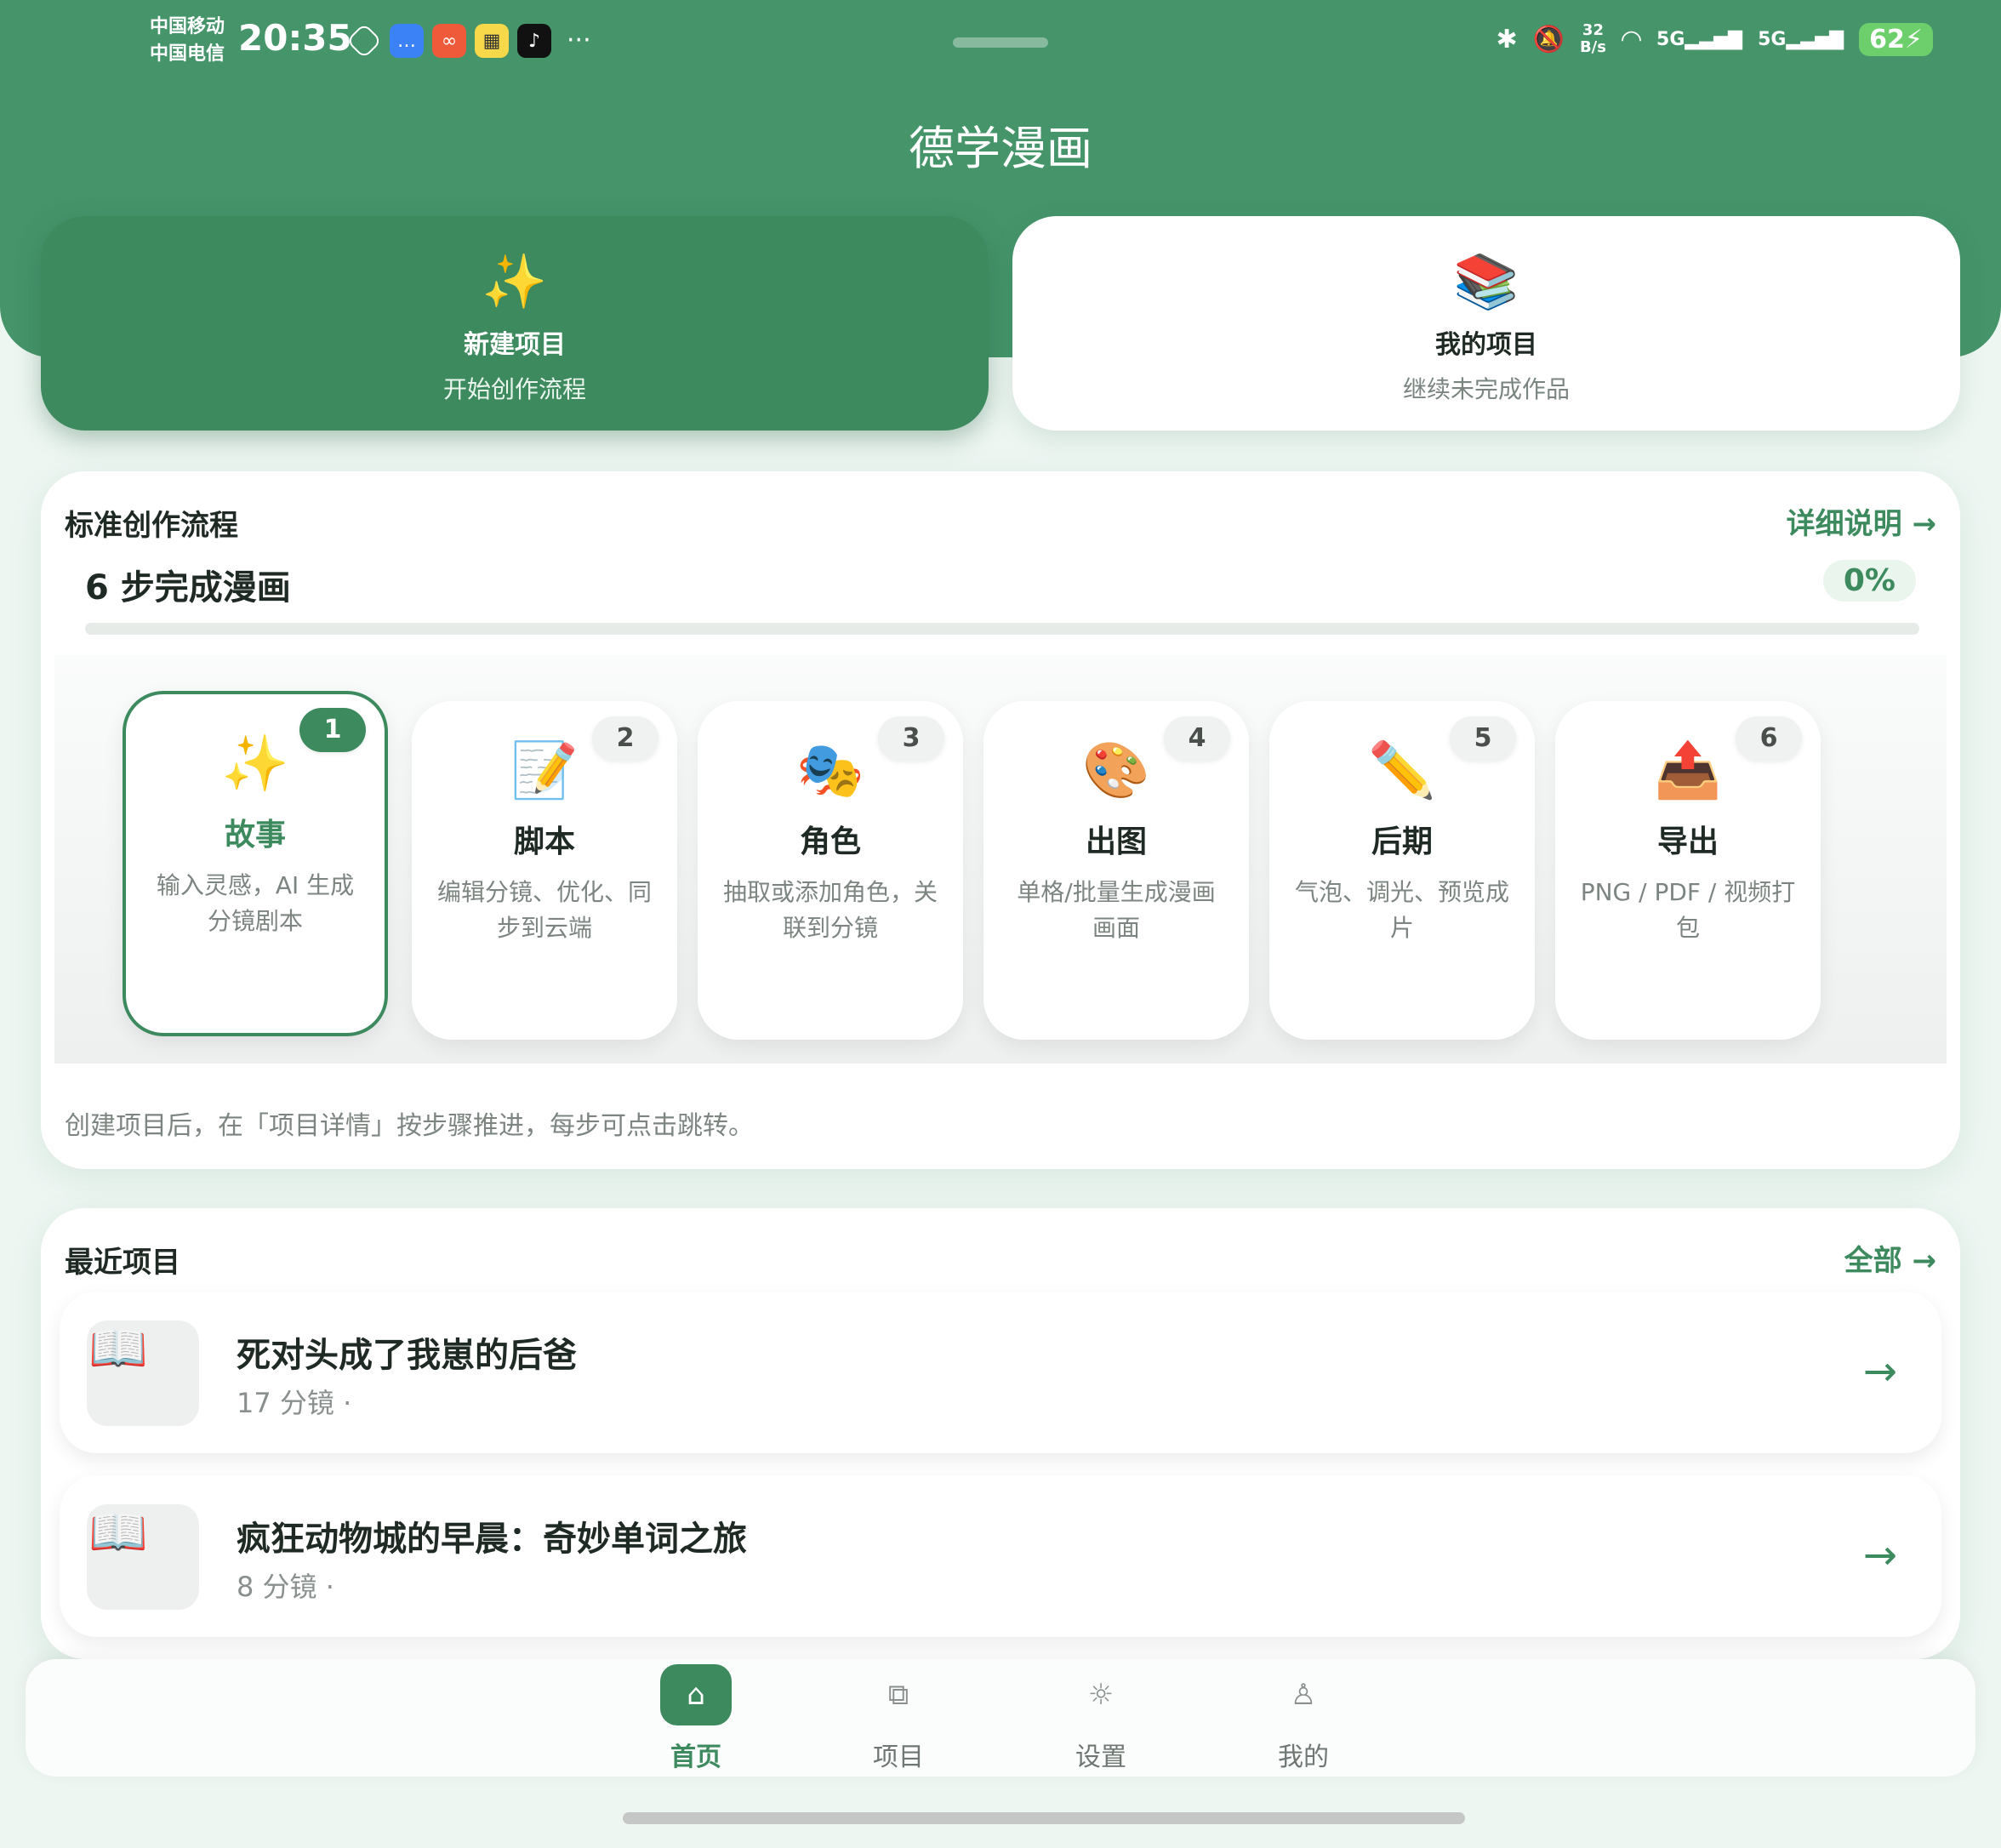 The width and height of the screenshot is (2001, 1848). I want to click on nav-item-home: ⌂ 首页, so click(696, 1718).